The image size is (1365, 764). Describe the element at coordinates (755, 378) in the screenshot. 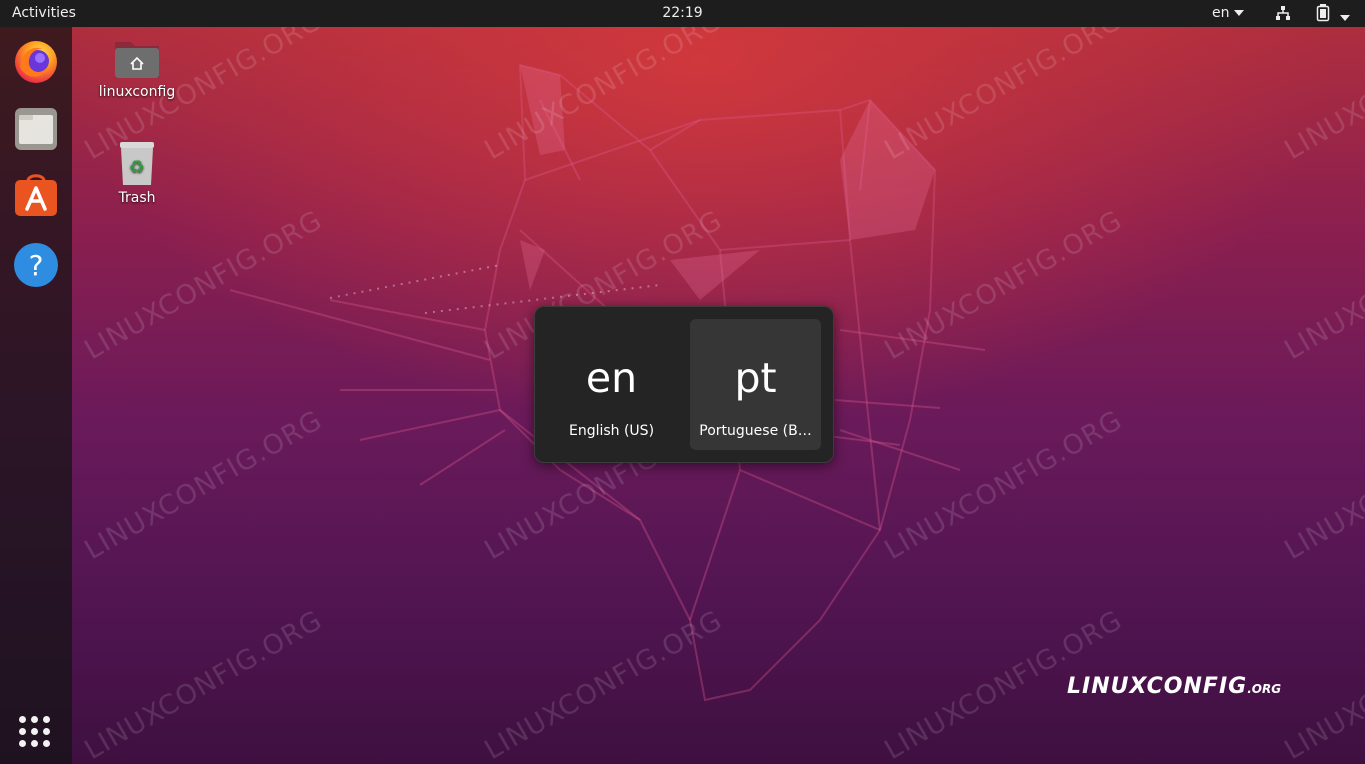

I see `input-source-code: pt` at that location.